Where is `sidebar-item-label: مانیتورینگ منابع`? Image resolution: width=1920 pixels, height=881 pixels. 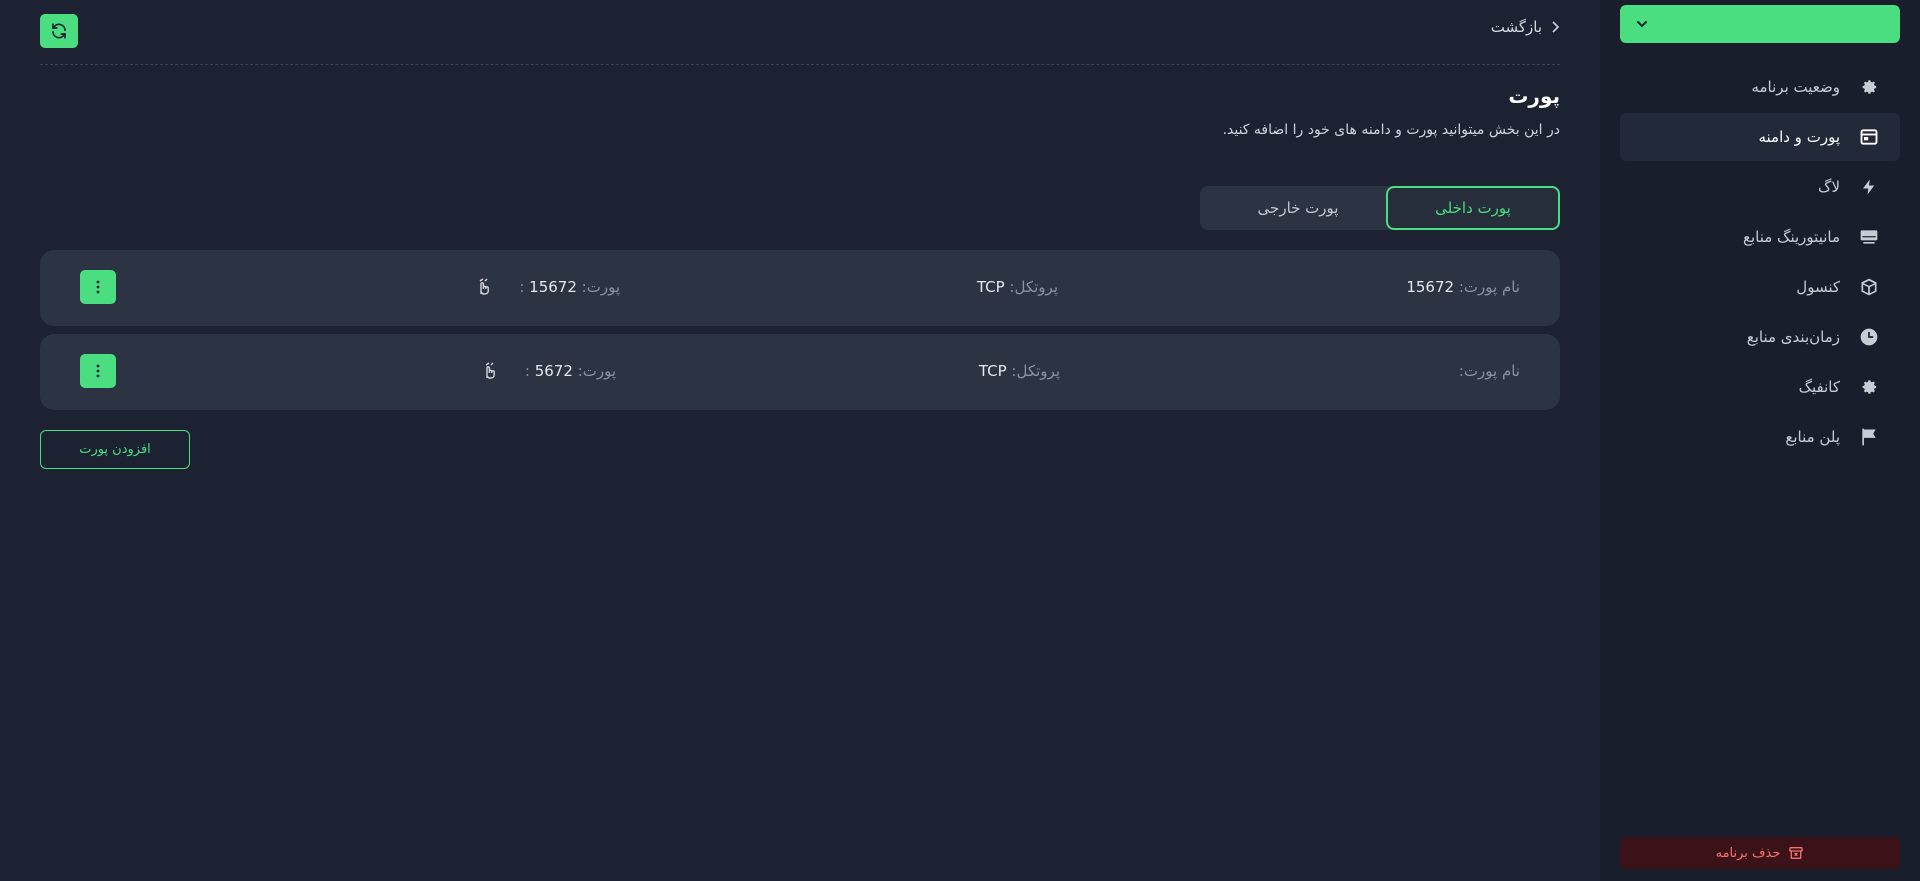
sidebar-item-label: مانیتورینگ منابع is located at coordinates (1791, 237).